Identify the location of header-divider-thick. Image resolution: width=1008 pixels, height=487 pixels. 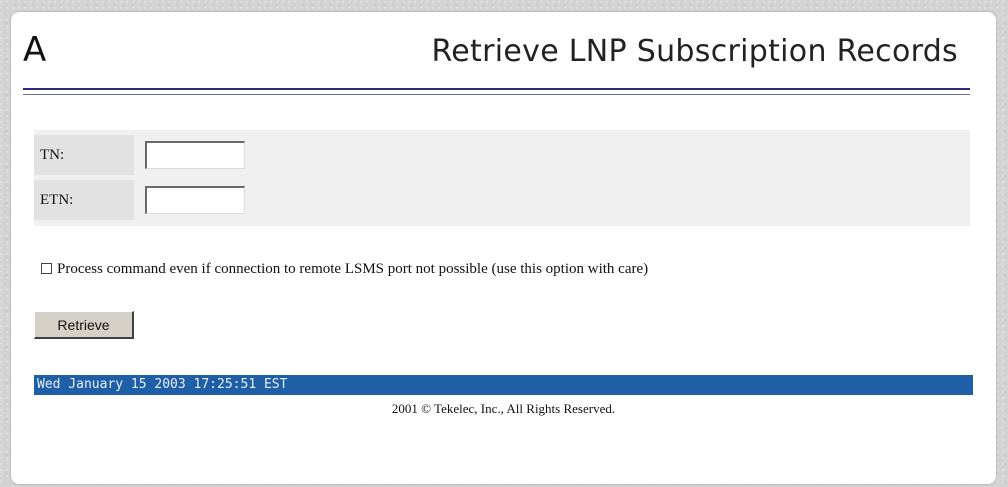
(496, 89).